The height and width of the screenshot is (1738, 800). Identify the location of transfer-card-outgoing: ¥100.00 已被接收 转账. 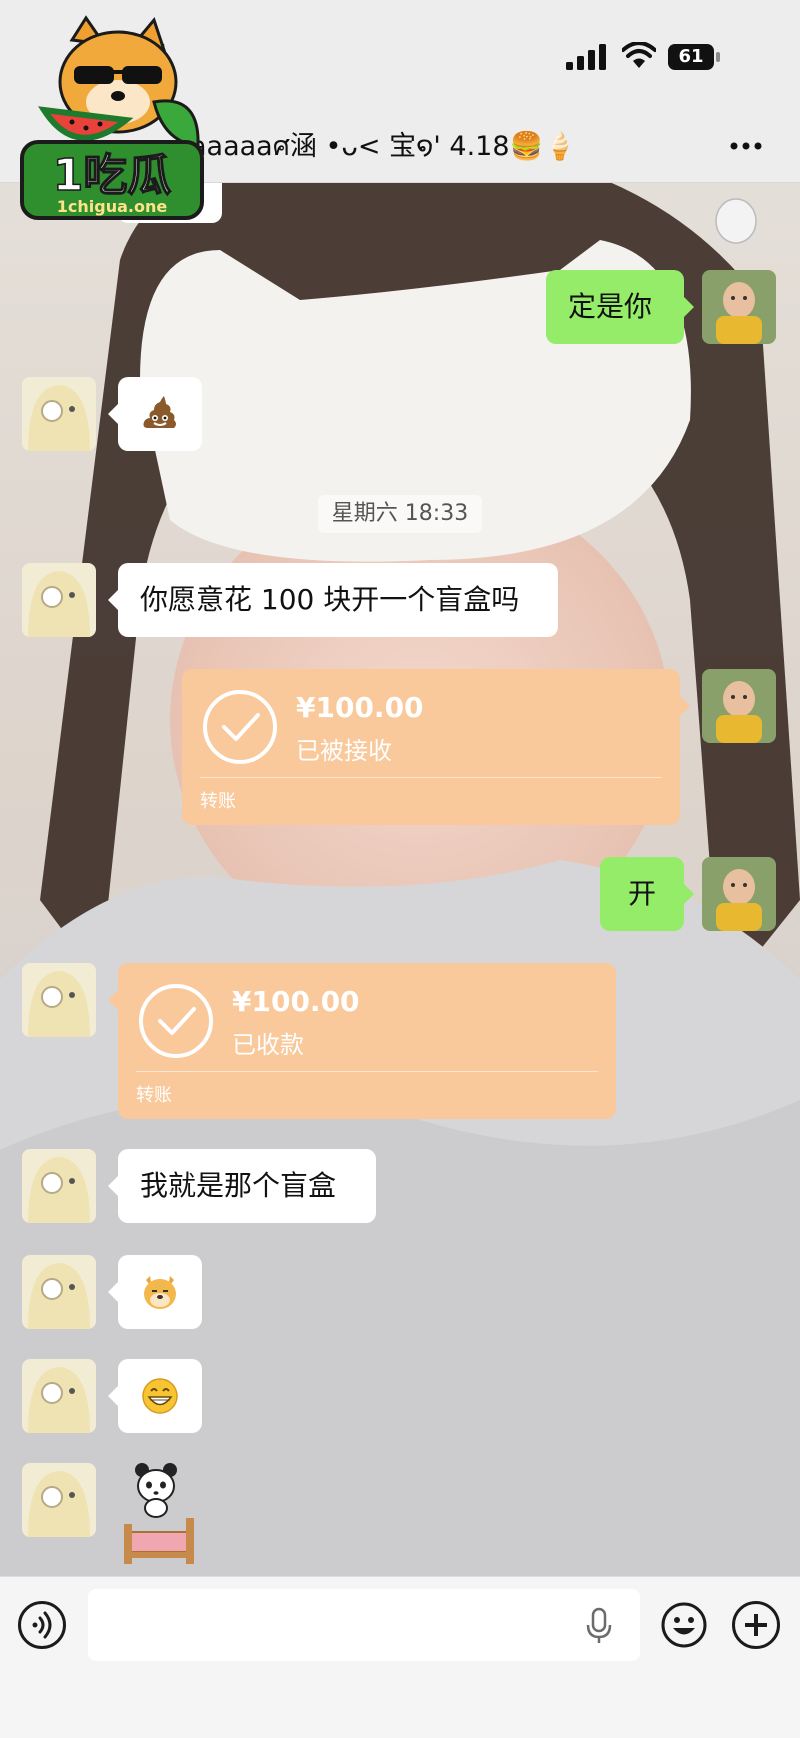
(436, 747).